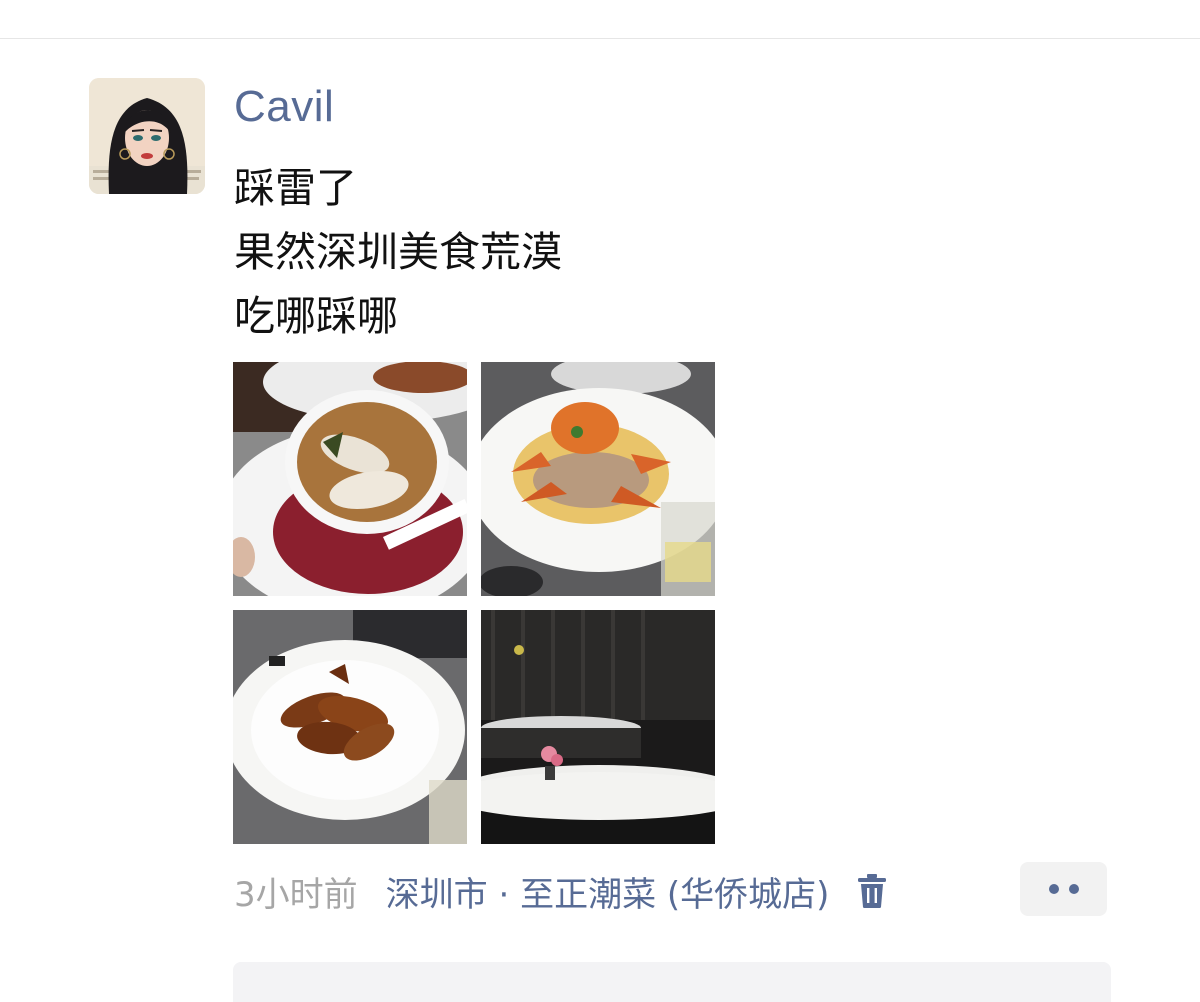 This screenshot has height=1002, width=1200. I want to click on braised-goose-photo, so click(350, 727).